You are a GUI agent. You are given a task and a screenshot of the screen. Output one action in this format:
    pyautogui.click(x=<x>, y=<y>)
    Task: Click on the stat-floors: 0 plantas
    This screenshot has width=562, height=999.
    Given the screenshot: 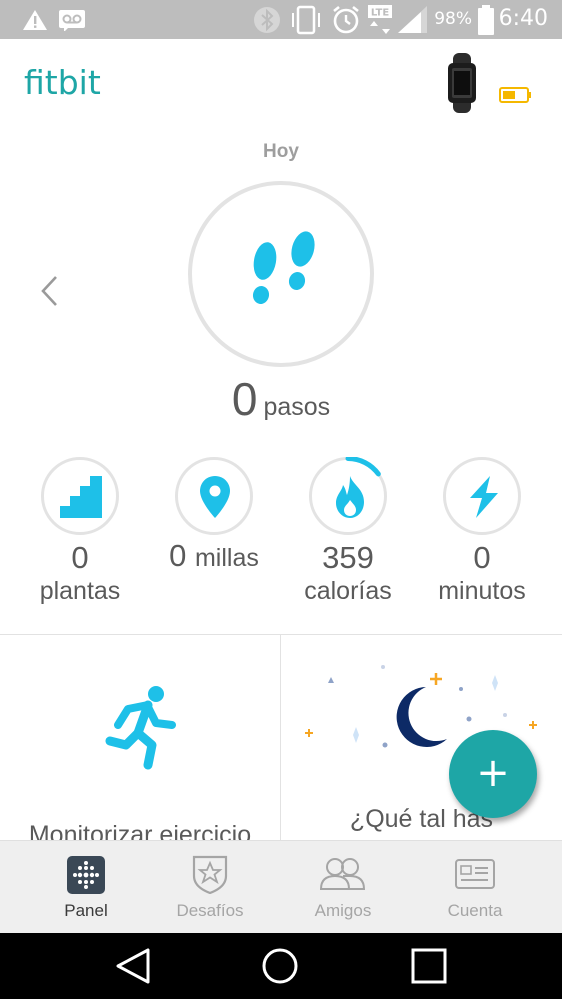 What is the action you would take?
    pyautogui.click(x=80, y=532)
    